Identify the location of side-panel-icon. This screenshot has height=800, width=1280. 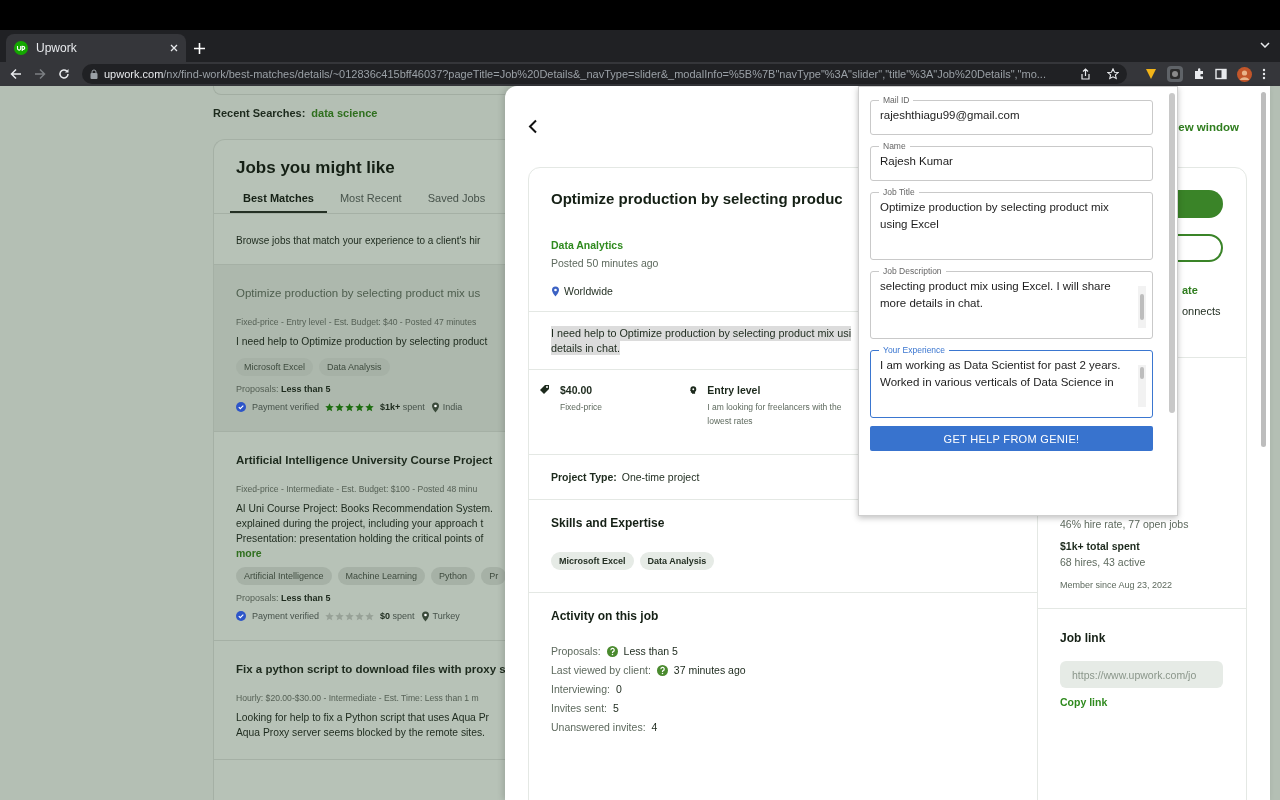
(1221, 74).